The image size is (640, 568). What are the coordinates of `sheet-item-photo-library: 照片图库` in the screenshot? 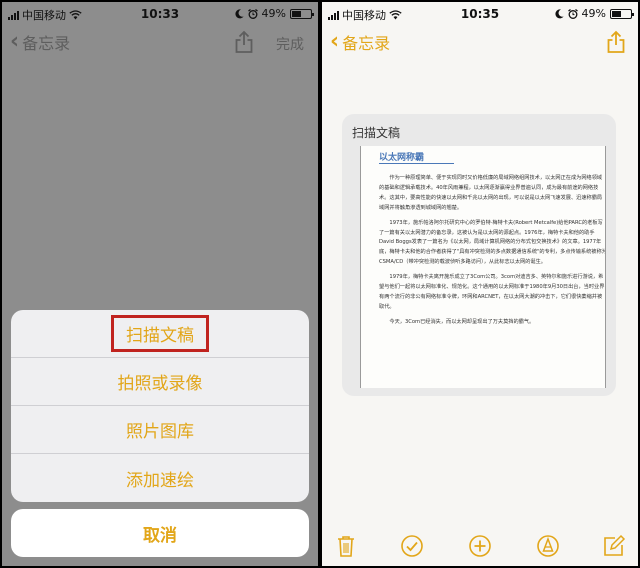 It's located at (160, 430).